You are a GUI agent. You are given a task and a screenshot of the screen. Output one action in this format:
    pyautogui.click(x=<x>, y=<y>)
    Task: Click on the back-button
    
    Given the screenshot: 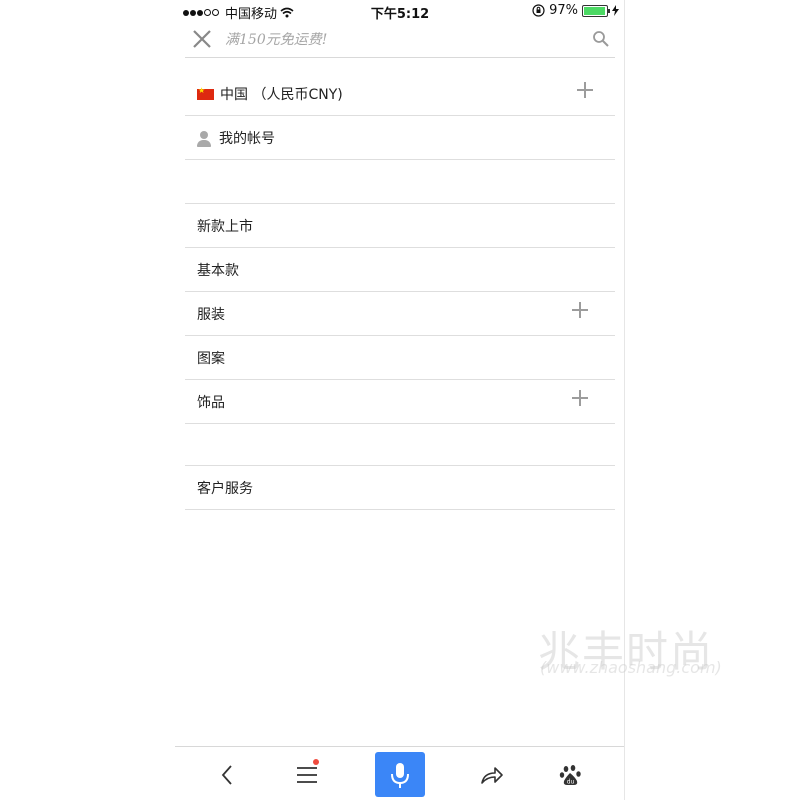 What is the action you would take?
    pyautogui.click(x=227, y=775)
    